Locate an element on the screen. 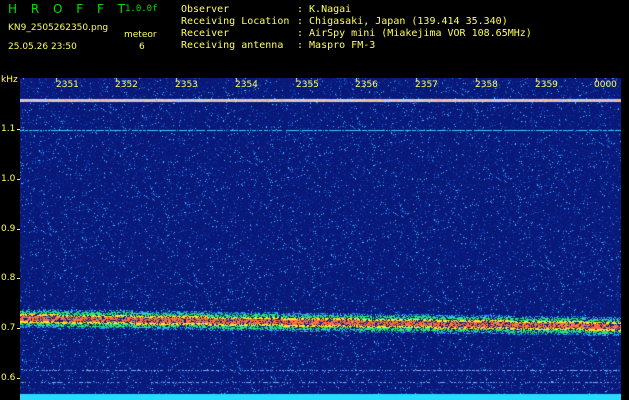  info-key-observer: Observer is located at coordinates (205, 9).